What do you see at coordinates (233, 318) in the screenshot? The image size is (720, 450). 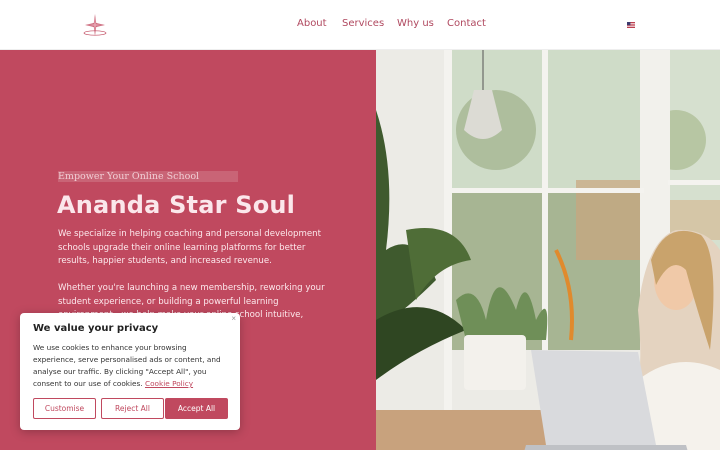 I see `close-icon: ×` at bounding box center [233, 318].